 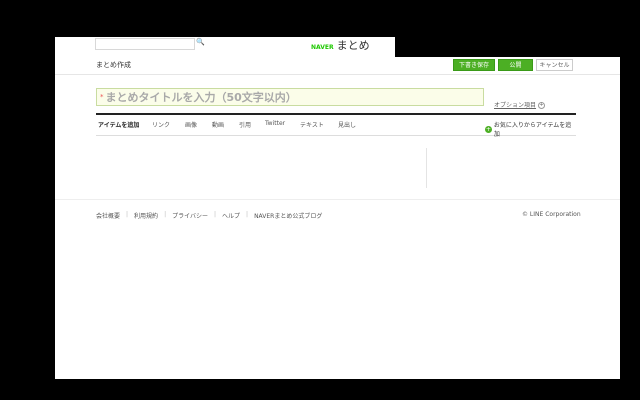 I want to click on search-icon: 🔍, so click(x=200, y=42).